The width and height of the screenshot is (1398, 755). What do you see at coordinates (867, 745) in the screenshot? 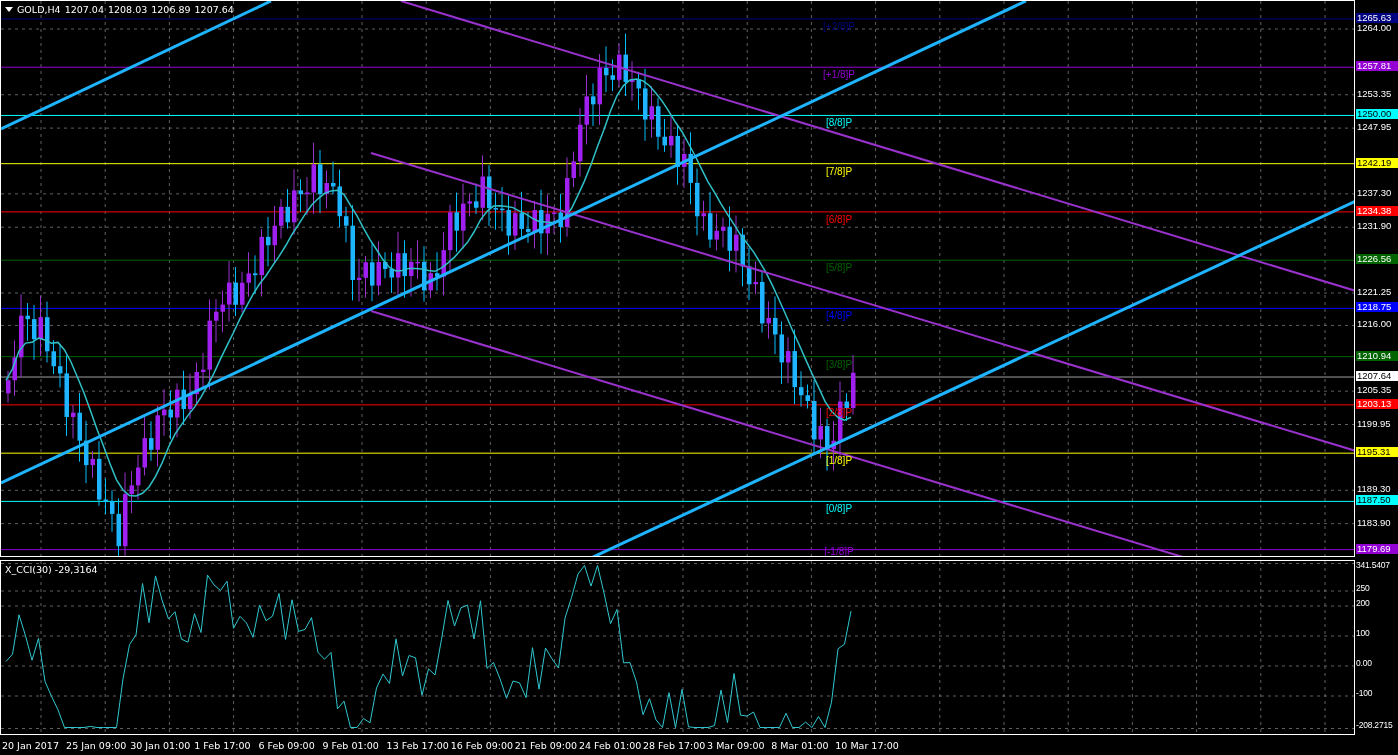
I see `time-tick: 10 Mar 17:00` at bounding box center [867, 745].